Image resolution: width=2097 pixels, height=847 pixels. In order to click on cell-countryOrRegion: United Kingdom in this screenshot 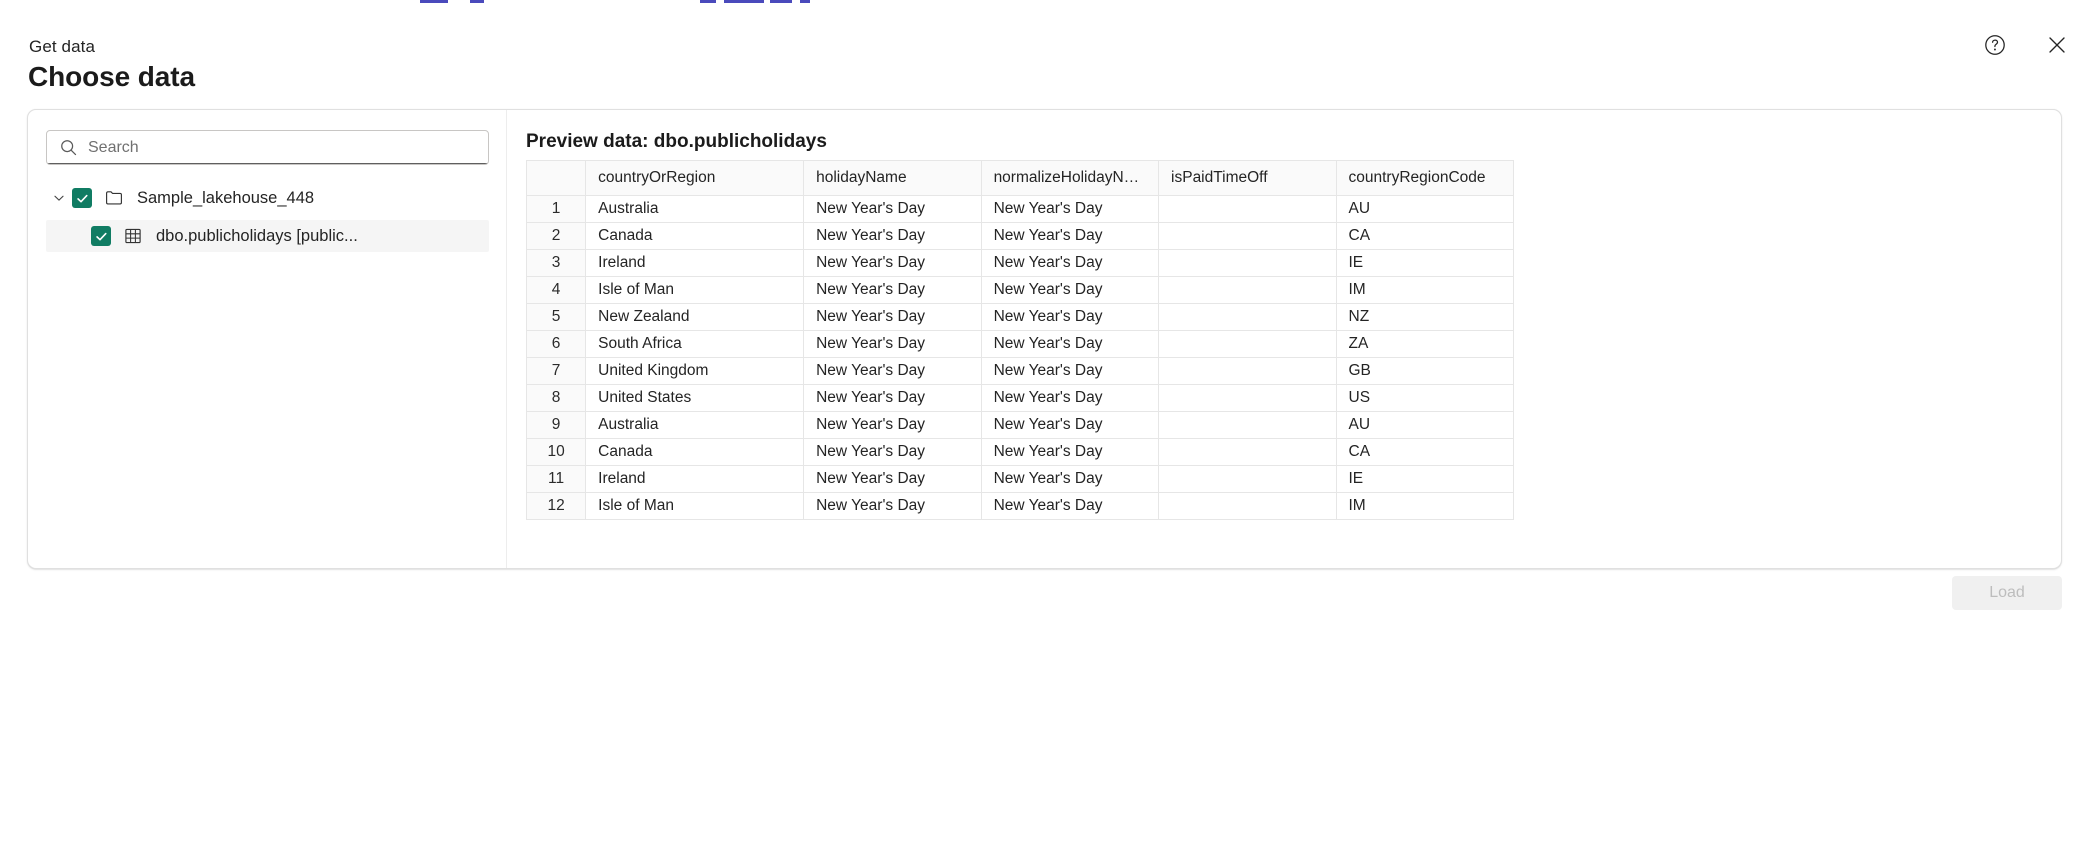, I will do `click(695, 371)`.